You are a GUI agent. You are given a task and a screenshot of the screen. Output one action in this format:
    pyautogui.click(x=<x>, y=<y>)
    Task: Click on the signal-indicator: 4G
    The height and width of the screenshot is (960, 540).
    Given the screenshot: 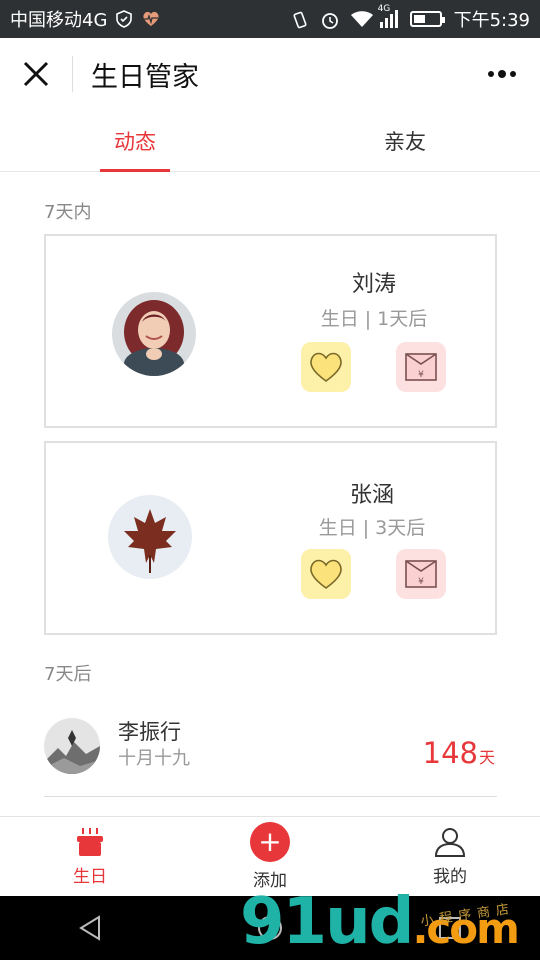 What is the action you would take?
    pyautogui.click(x=388, y=16)
    